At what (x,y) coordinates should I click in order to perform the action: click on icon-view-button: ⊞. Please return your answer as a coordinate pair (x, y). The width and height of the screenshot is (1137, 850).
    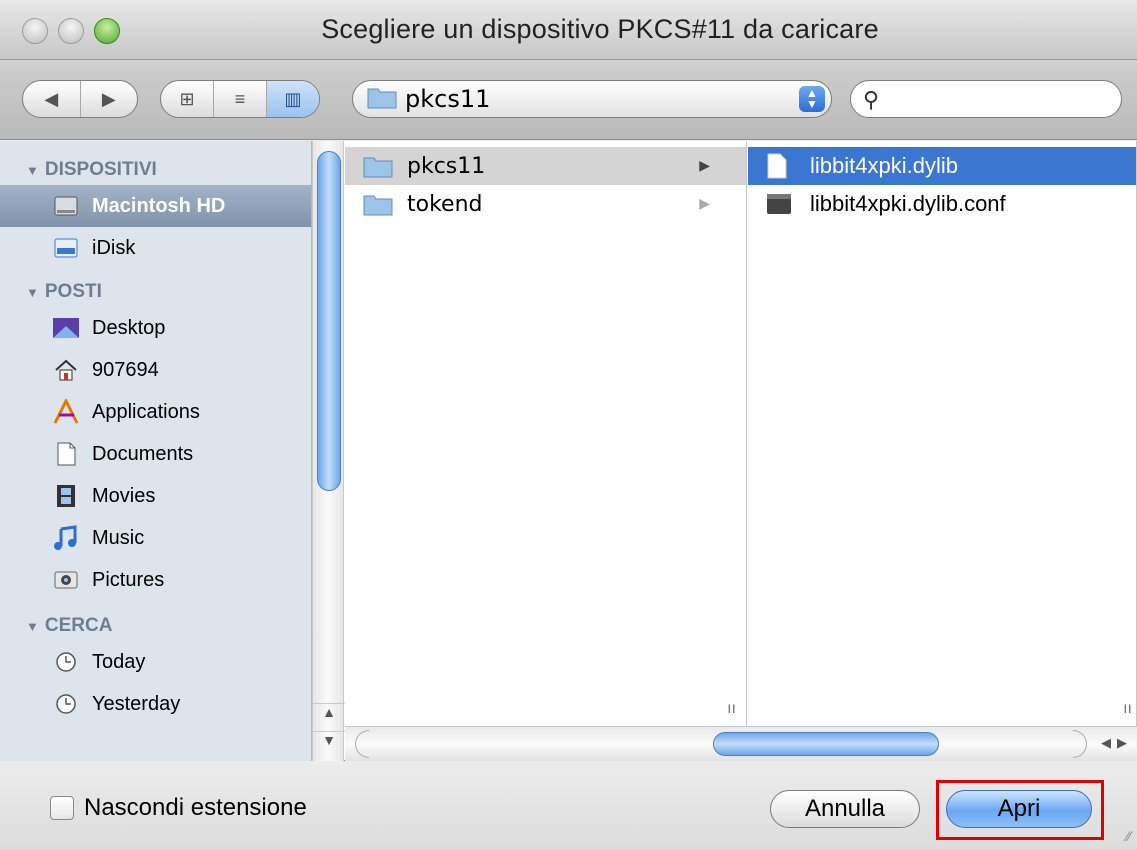
    Looking at the image, I should click on (187, 99).